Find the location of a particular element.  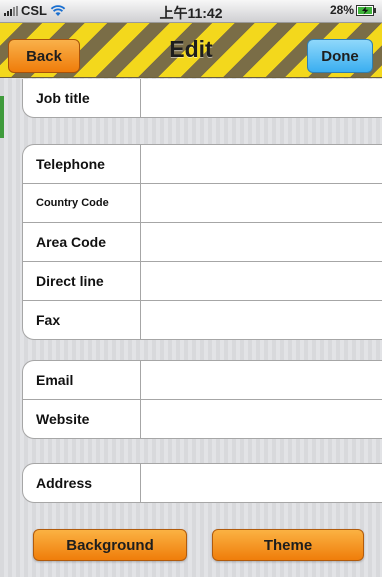

area-code-field is located at coordinates (261, 242).